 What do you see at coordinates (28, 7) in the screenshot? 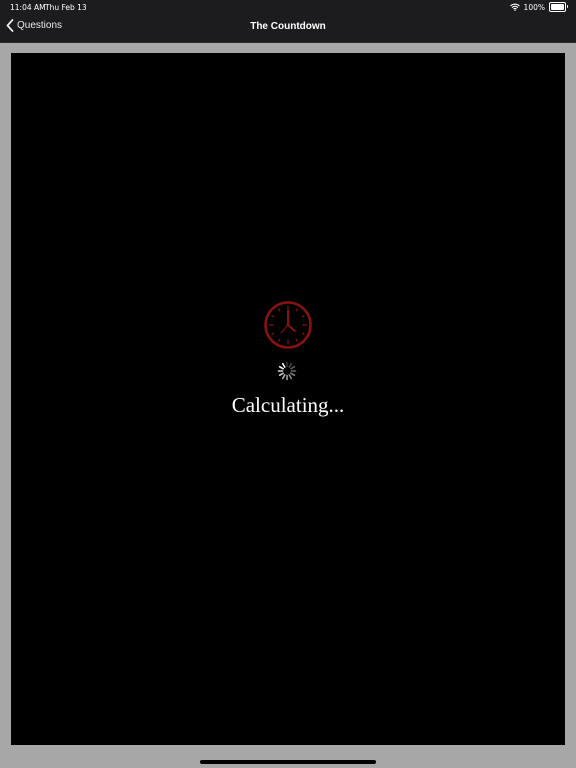
I see `status-time: 11:04 AM` at bounding box center [28, 7].